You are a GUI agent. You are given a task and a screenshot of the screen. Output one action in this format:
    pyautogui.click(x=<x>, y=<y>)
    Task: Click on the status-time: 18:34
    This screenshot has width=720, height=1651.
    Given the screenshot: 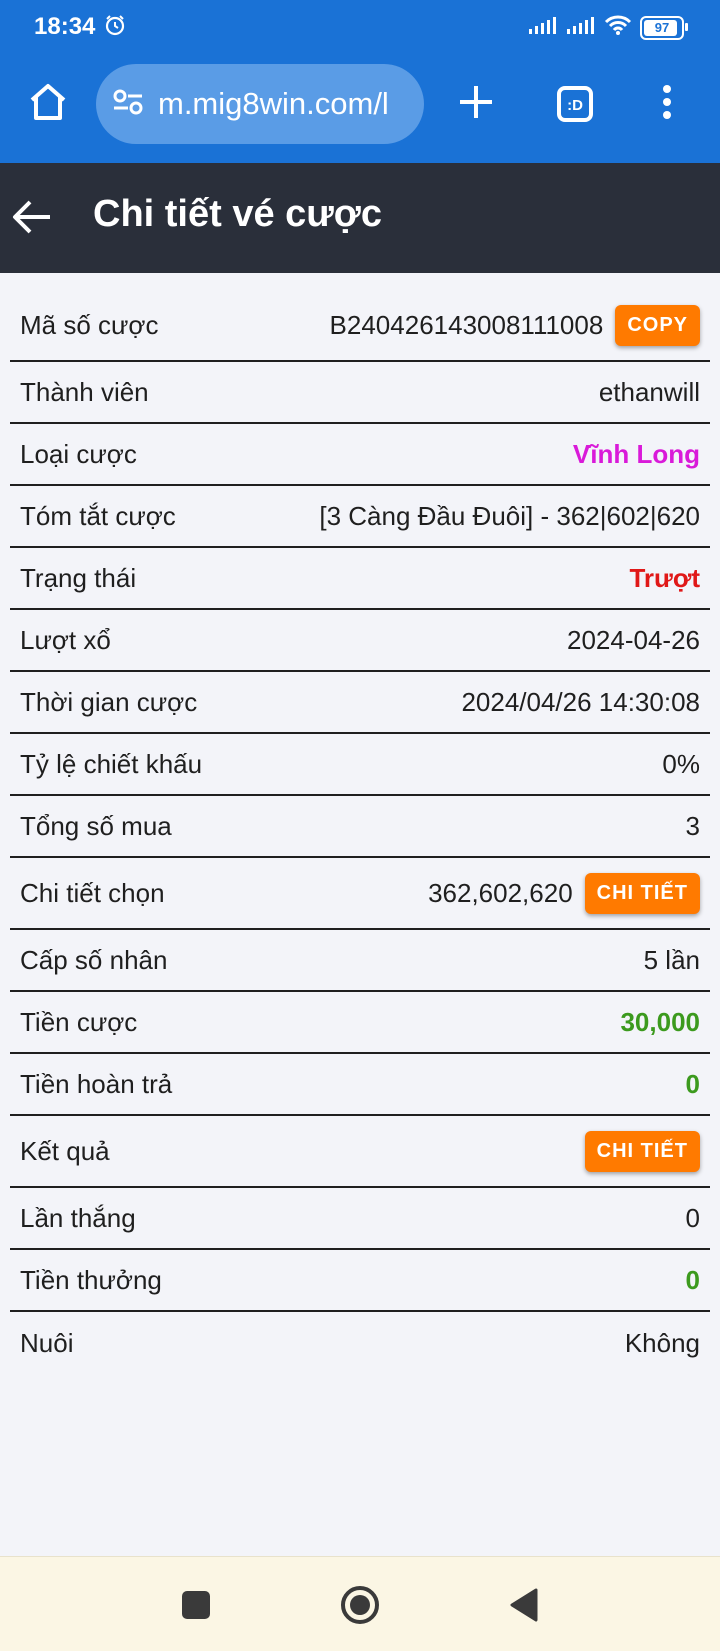 What is the action you would take?
    pyautogui.click(x=65, y=26)
    